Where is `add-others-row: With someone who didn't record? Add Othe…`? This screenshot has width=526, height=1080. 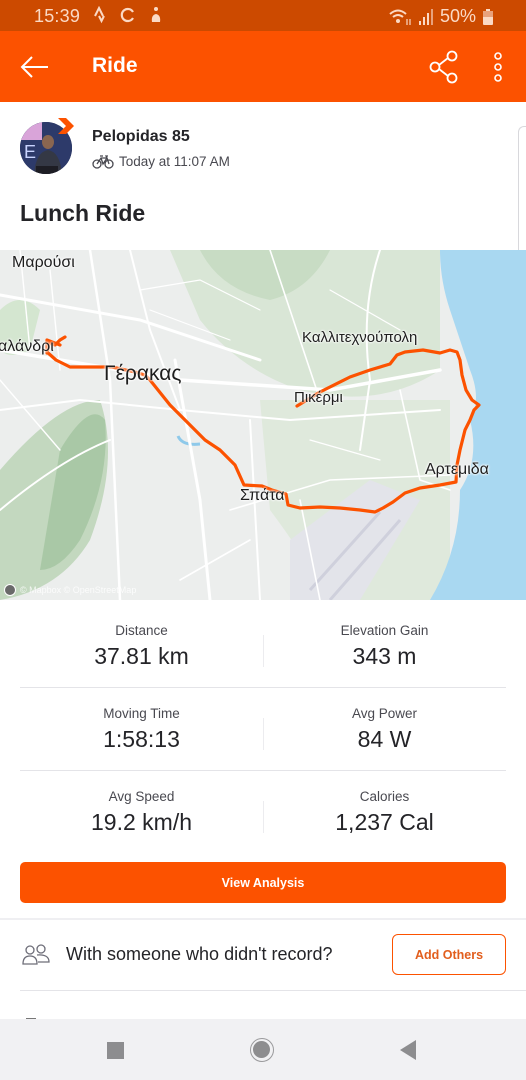 add-others-row: With someone who didn't record? Add Othe… is located at coordinates (263, 955).